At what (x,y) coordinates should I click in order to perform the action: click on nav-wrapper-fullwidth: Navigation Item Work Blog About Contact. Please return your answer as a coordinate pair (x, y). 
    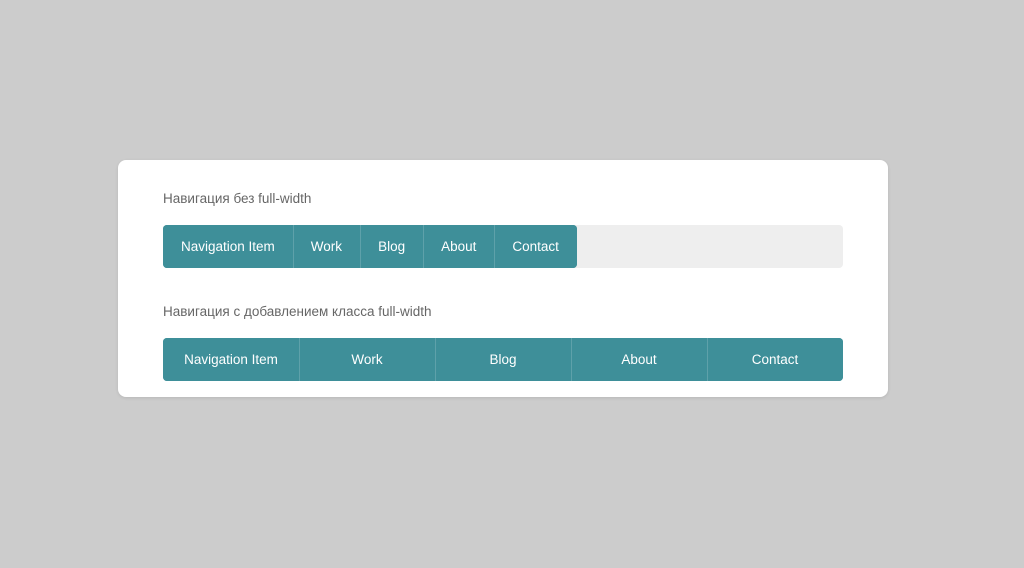
    Looking at the image, I should click on (503, 359).